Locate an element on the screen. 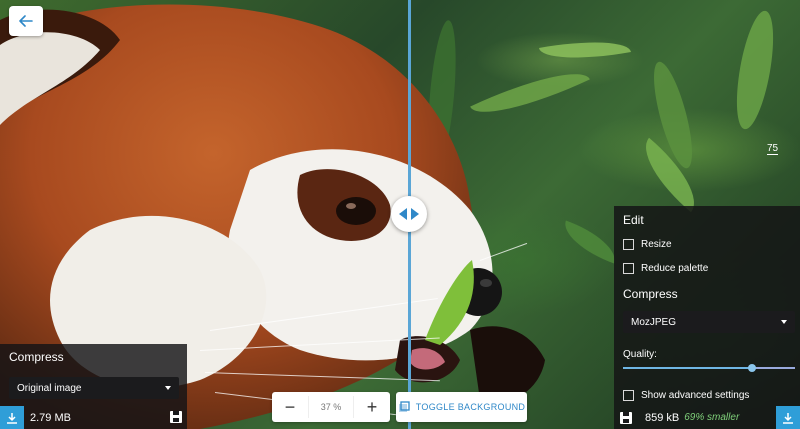 This screenshot has height=429, width=800. advanced-settings-checkbox is located at coordinates (628, 395).